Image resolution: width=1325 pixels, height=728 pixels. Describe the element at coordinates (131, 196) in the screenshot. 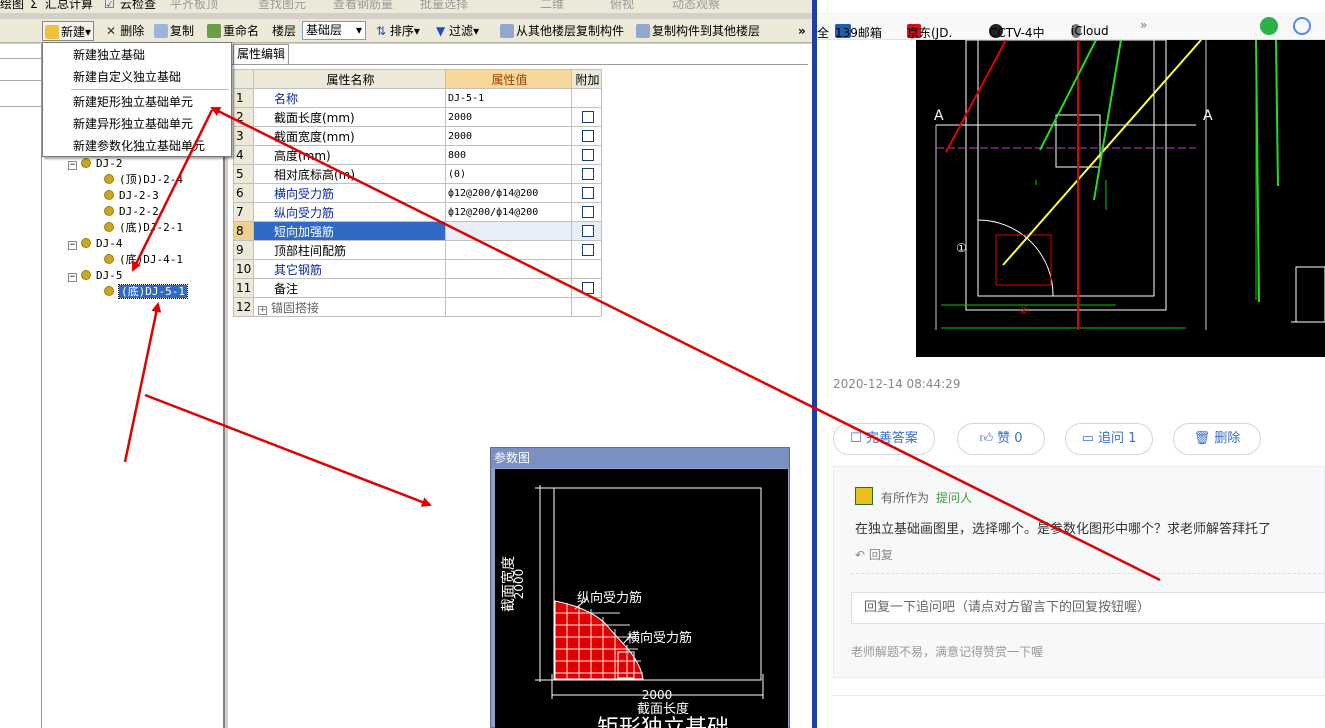

I see `tree-leaf: DJ-2-3` at that location.